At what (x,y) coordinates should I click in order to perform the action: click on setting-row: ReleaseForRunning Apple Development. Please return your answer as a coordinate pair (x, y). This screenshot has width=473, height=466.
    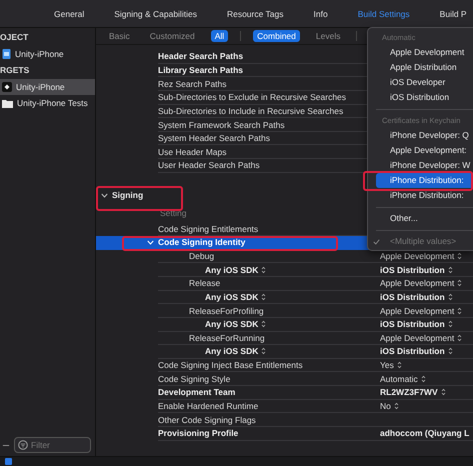
    Looking at the image, I should click on (284, 339).